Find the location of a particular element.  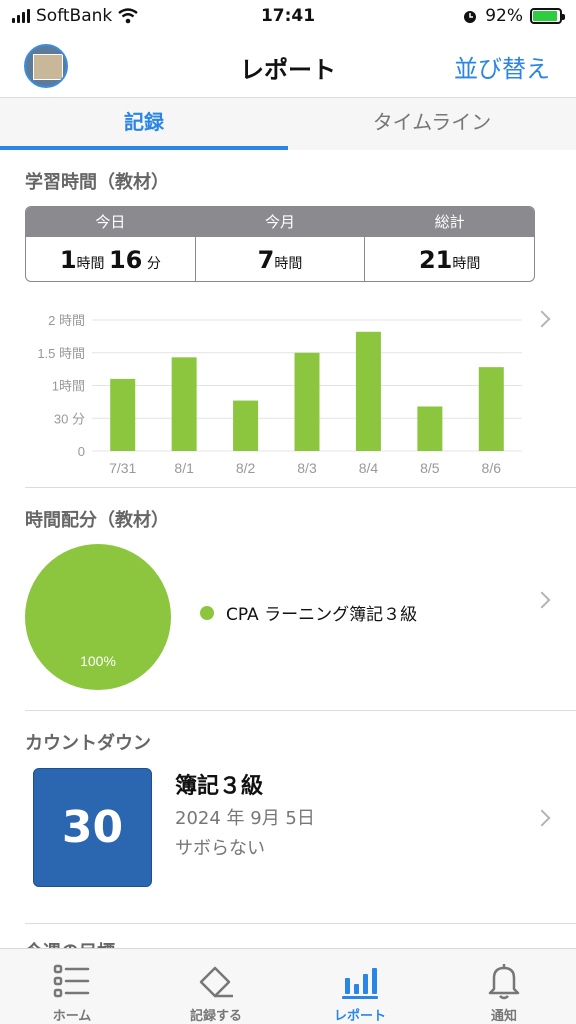

countdown-date: 2024 年 9月 5日 is located at coordinates (245, 818).